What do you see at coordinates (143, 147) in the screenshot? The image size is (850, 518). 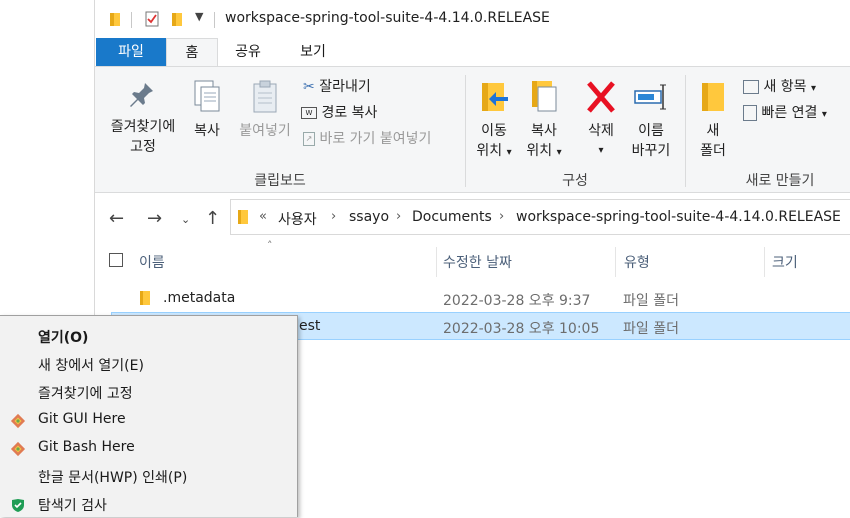 I see `pin-label-2: 고정` at bounding box center [143, 147].